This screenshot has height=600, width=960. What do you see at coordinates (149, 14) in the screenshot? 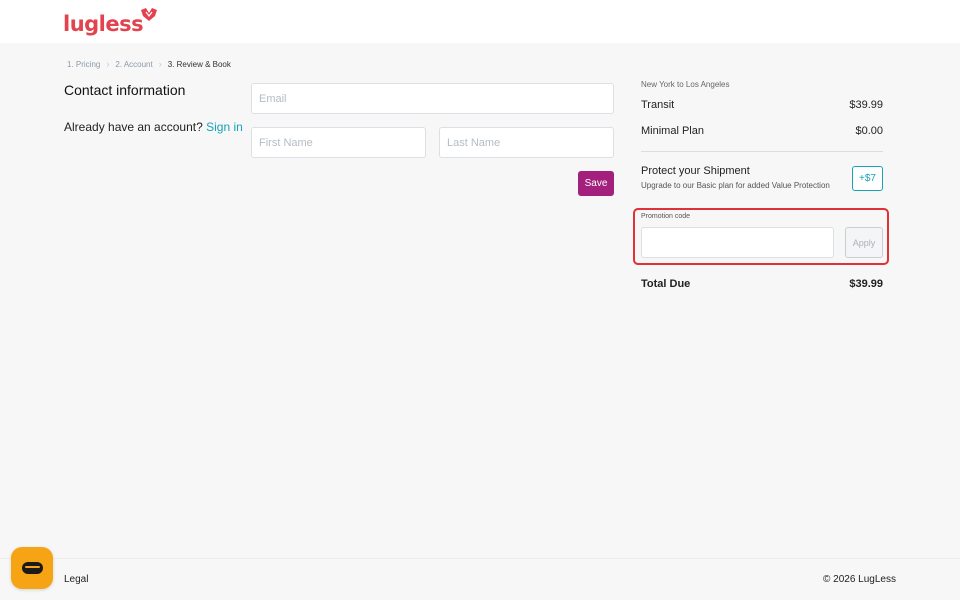
I see `winged-logo-icon` at bounding box center [149, 14].